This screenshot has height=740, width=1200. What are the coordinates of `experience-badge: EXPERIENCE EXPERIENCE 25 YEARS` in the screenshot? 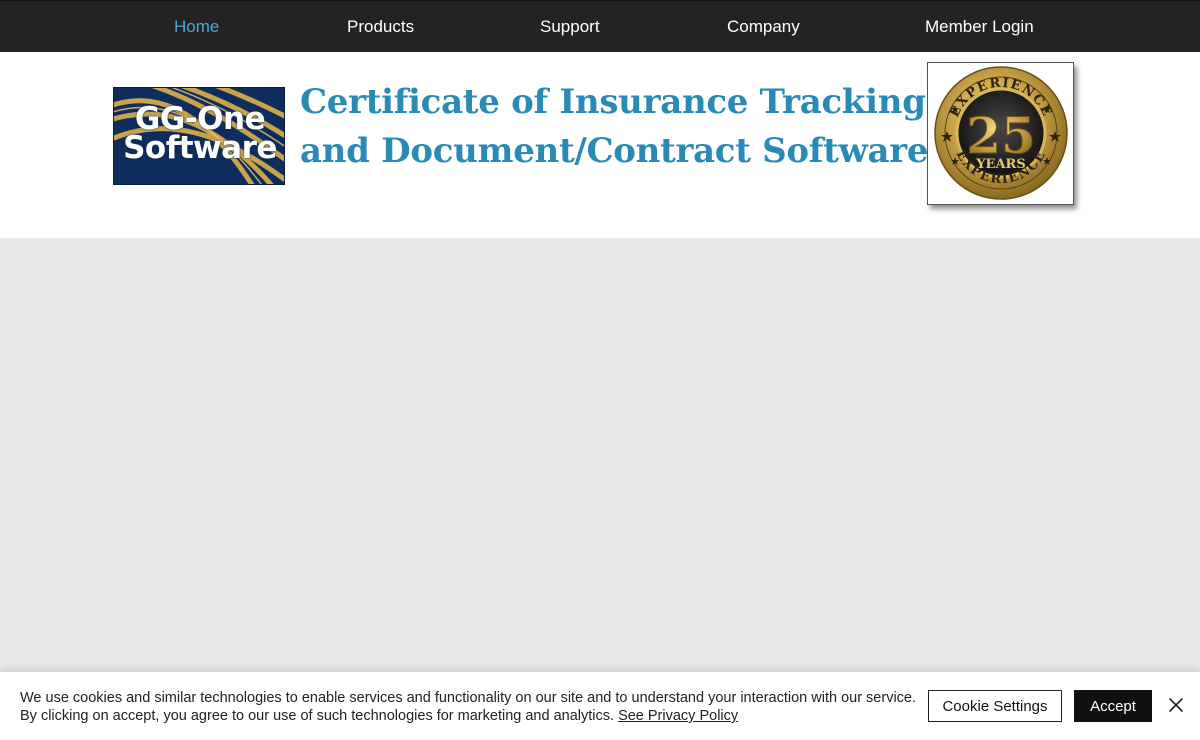 It's located at (1000, 133).